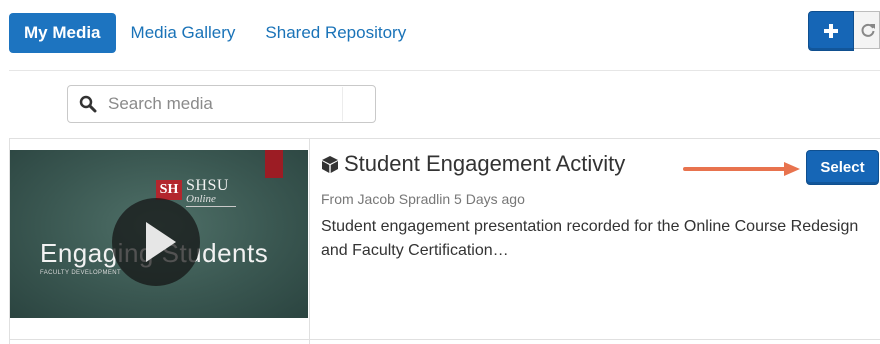 Image resolution: width=880 pixels, height=344 pixels. I want to click on play-button, so click(156, 242).